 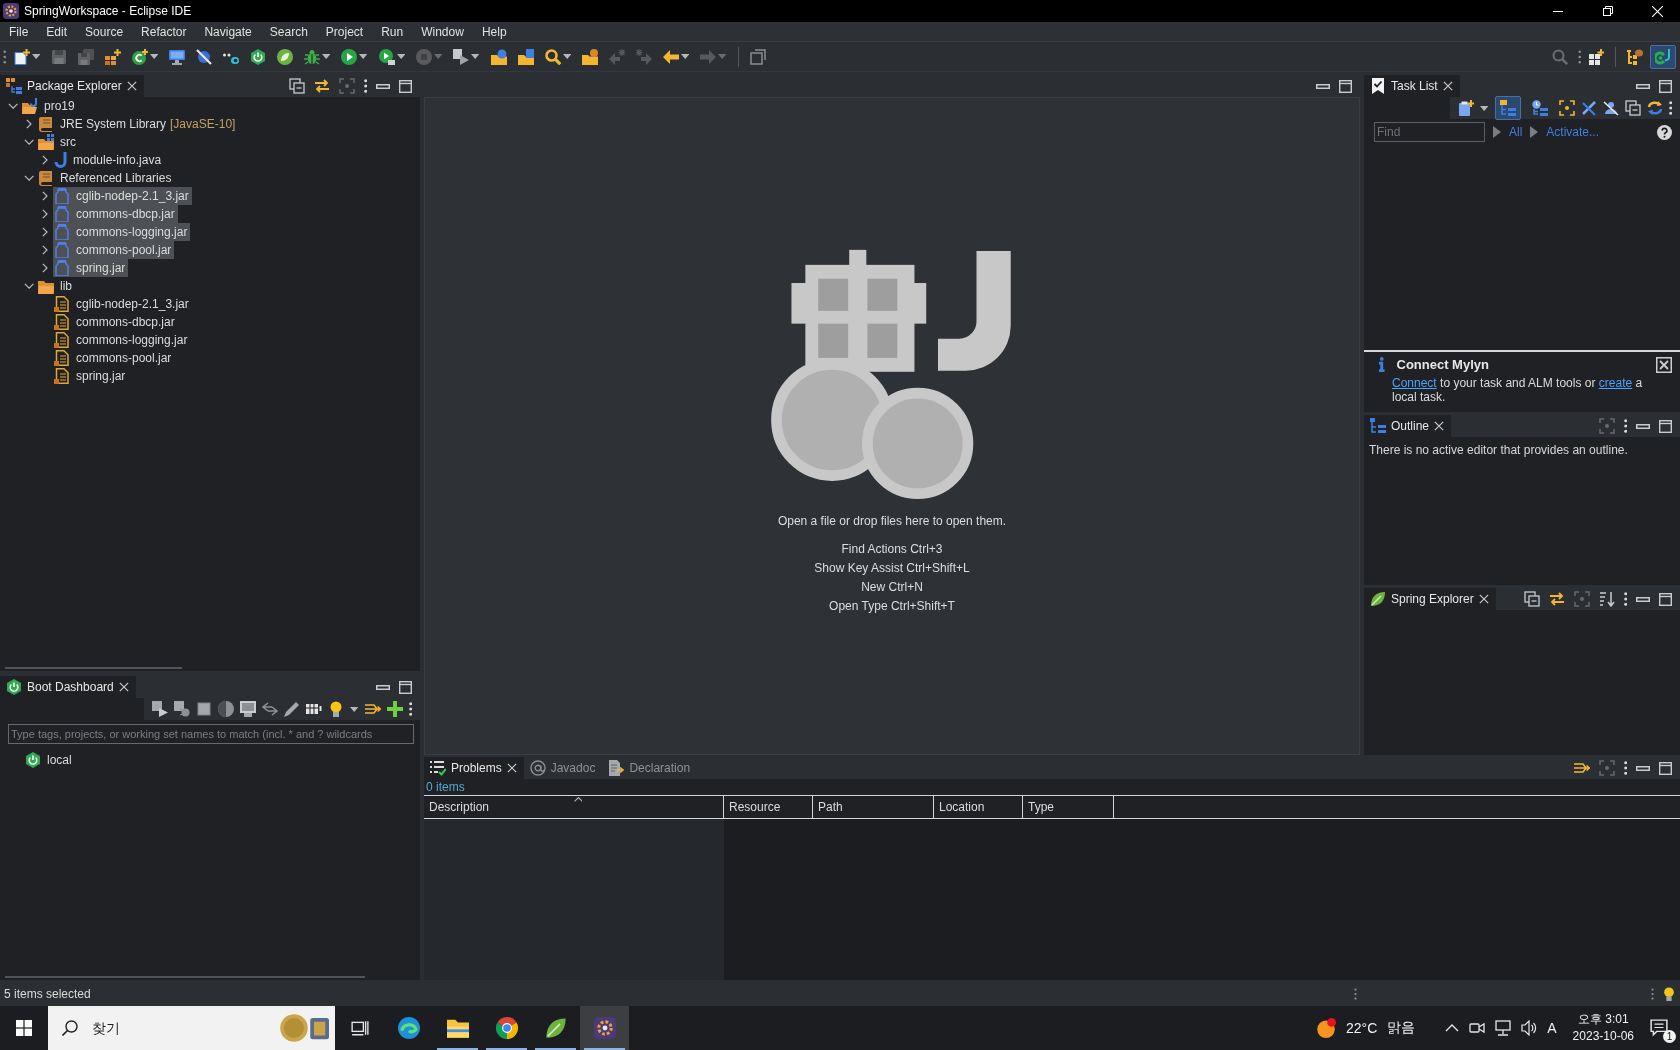 What do you see at coordinates (93, 668) in the screenshot?
I see `scrollbar-thumb` at bounding box center [93, 668].